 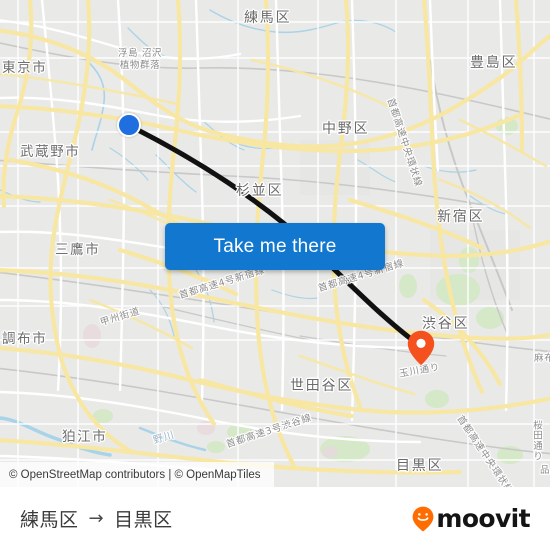 I want to click on footer-bar: 練馬区 → 目黒区 moovit, so click(x=275, y=518).